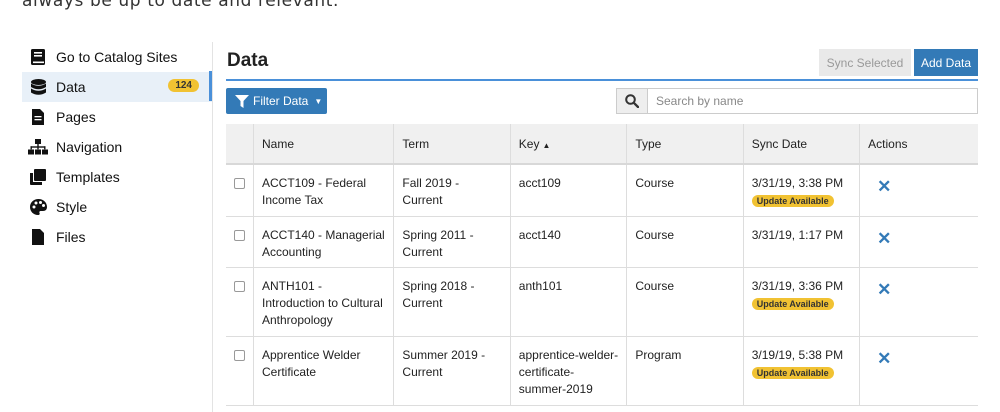 The image size is (1000, 412). I want to click on title-underline, so click(602, 80).